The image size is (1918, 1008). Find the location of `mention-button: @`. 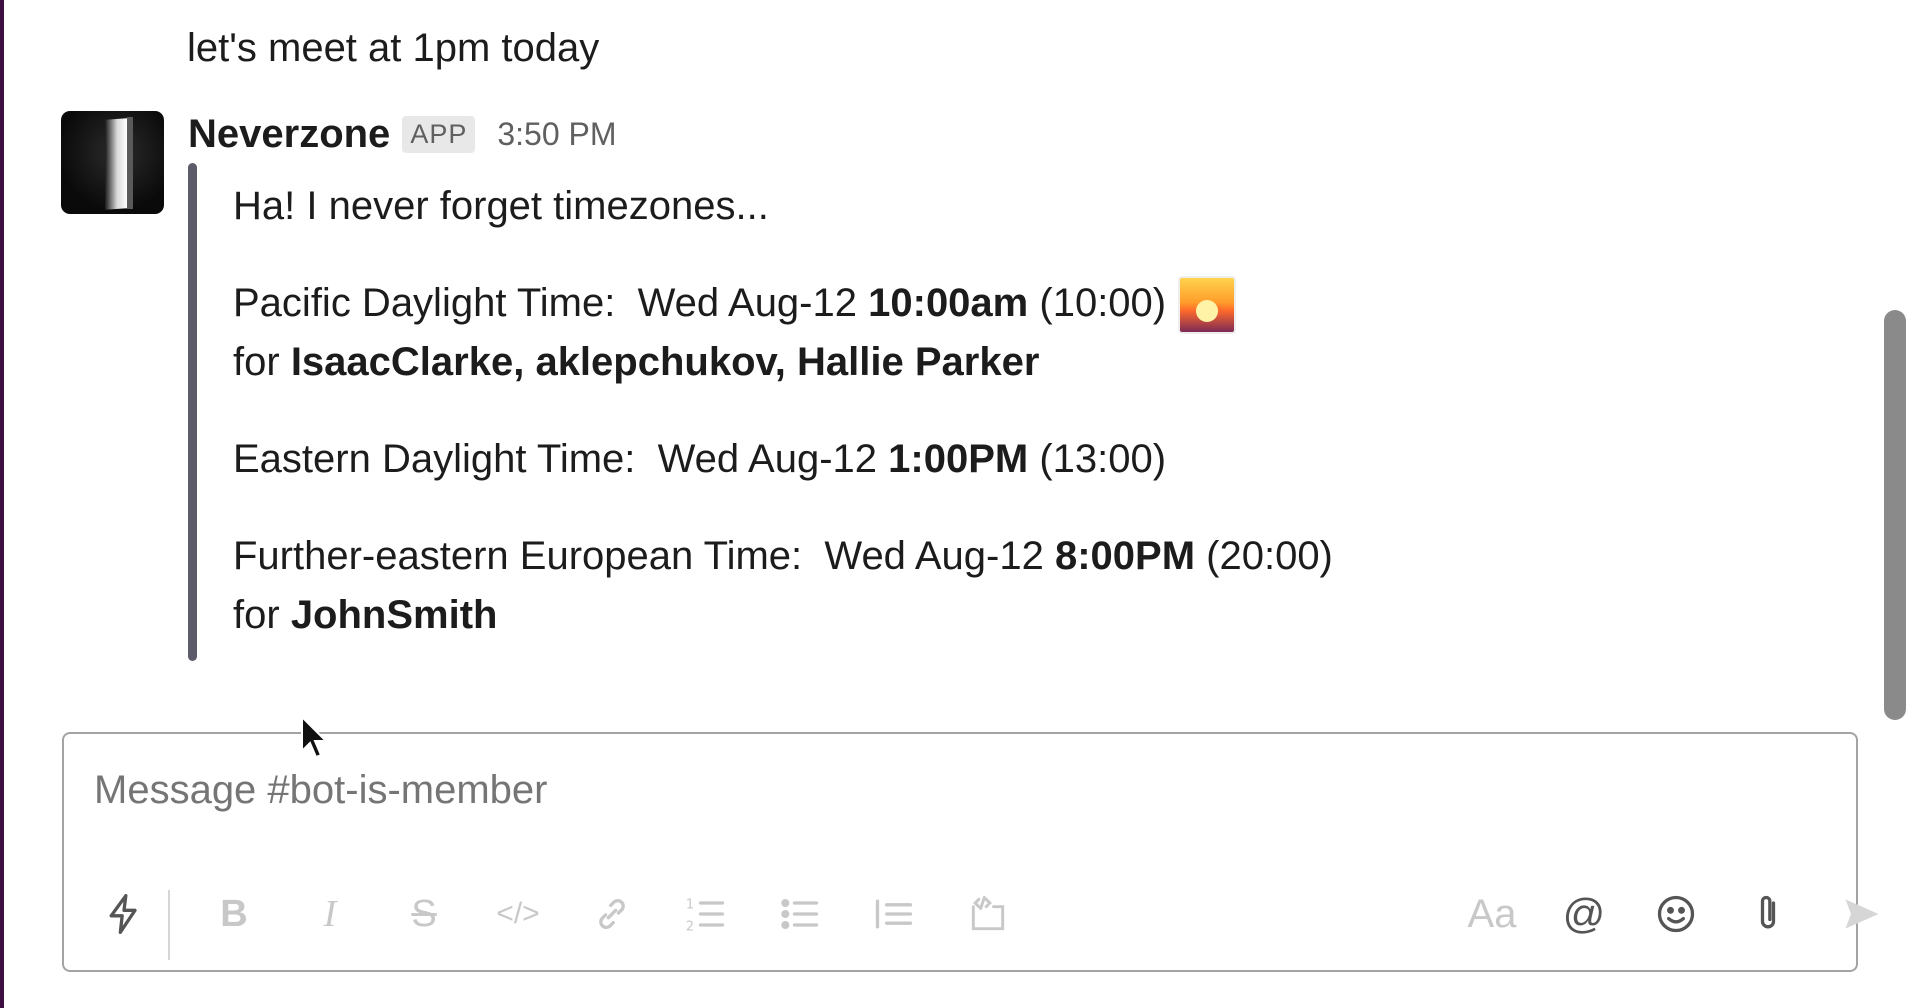

mention-button: @ is located at coordinates (1584, 914).